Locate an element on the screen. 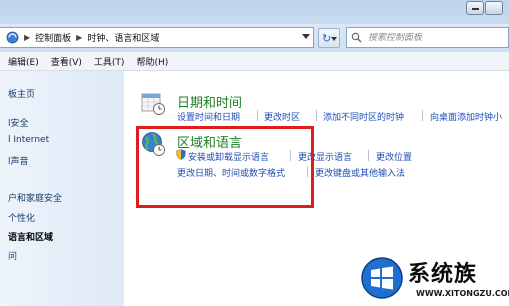  link-add-desktop-clock-gadget: 向桌面添加时钟小 is located at coordinates (466, 116).